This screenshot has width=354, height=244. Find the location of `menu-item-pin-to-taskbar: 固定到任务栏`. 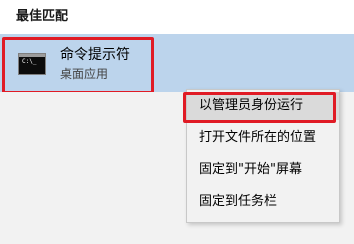

menu-item-pin-to-taskbar: 固定到任务栏 is located at coordinates (263, 202).